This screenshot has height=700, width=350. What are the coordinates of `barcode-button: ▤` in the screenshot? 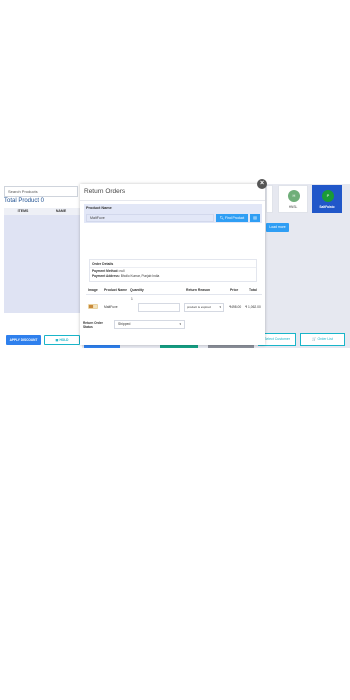 It's located at (255, 218).